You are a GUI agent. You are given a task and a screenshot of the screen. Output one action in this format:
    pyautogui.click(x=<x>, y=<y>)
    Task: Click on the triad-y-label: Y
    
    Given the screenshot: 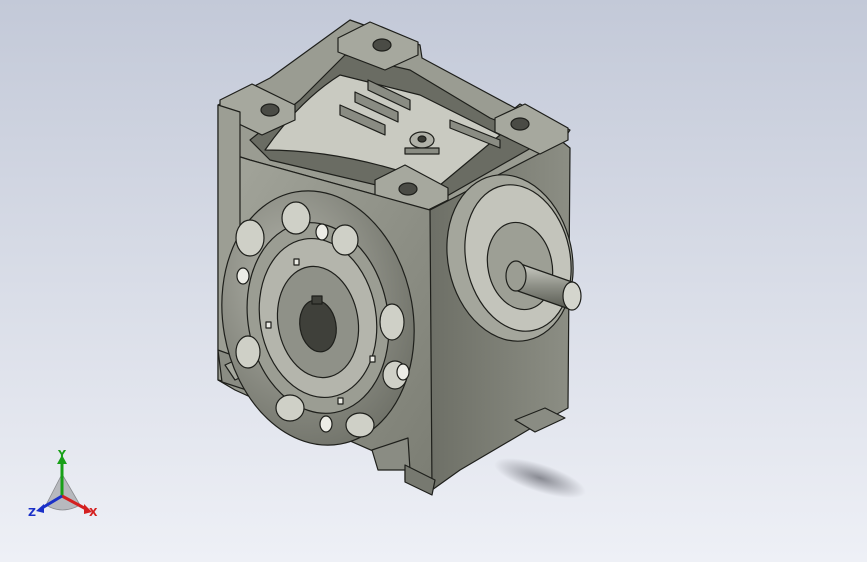 What is the action you would take?
    pyautogui.click(x=62, y=454)
    